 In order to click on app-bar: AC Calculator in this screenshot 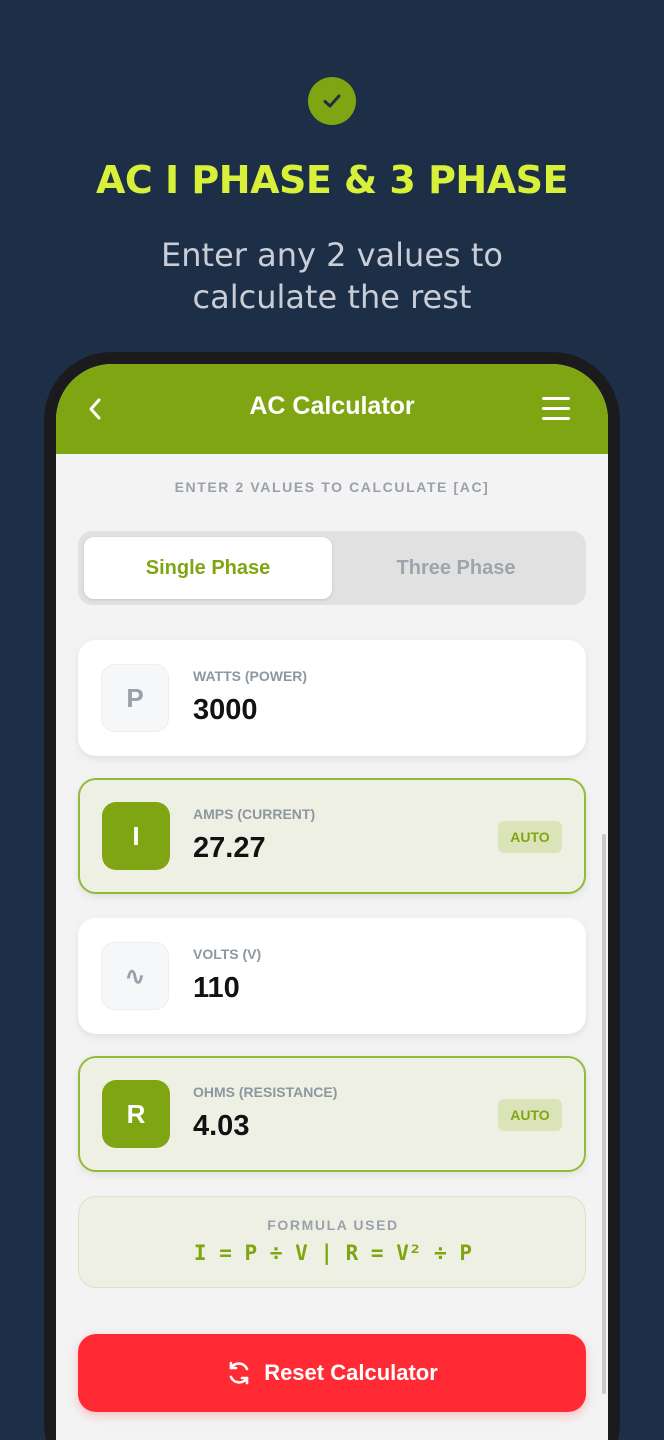, I will do `click(332, 409)`.